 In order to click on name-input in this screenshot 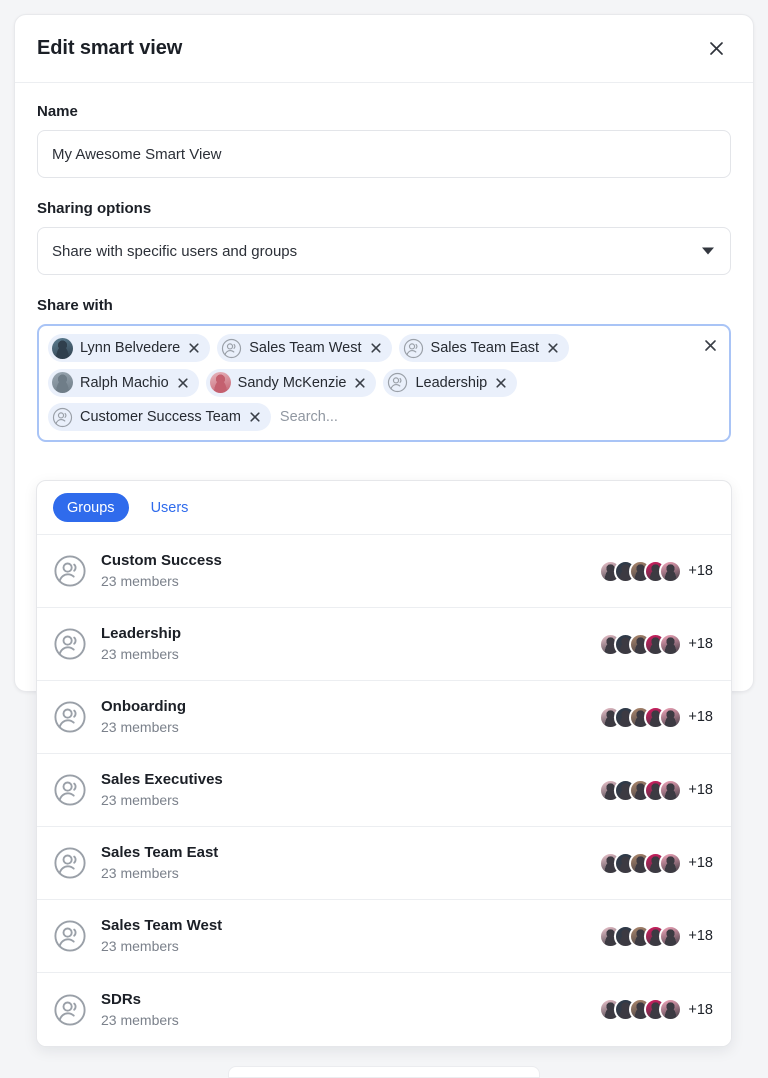, I will do `click(384, 154)`.